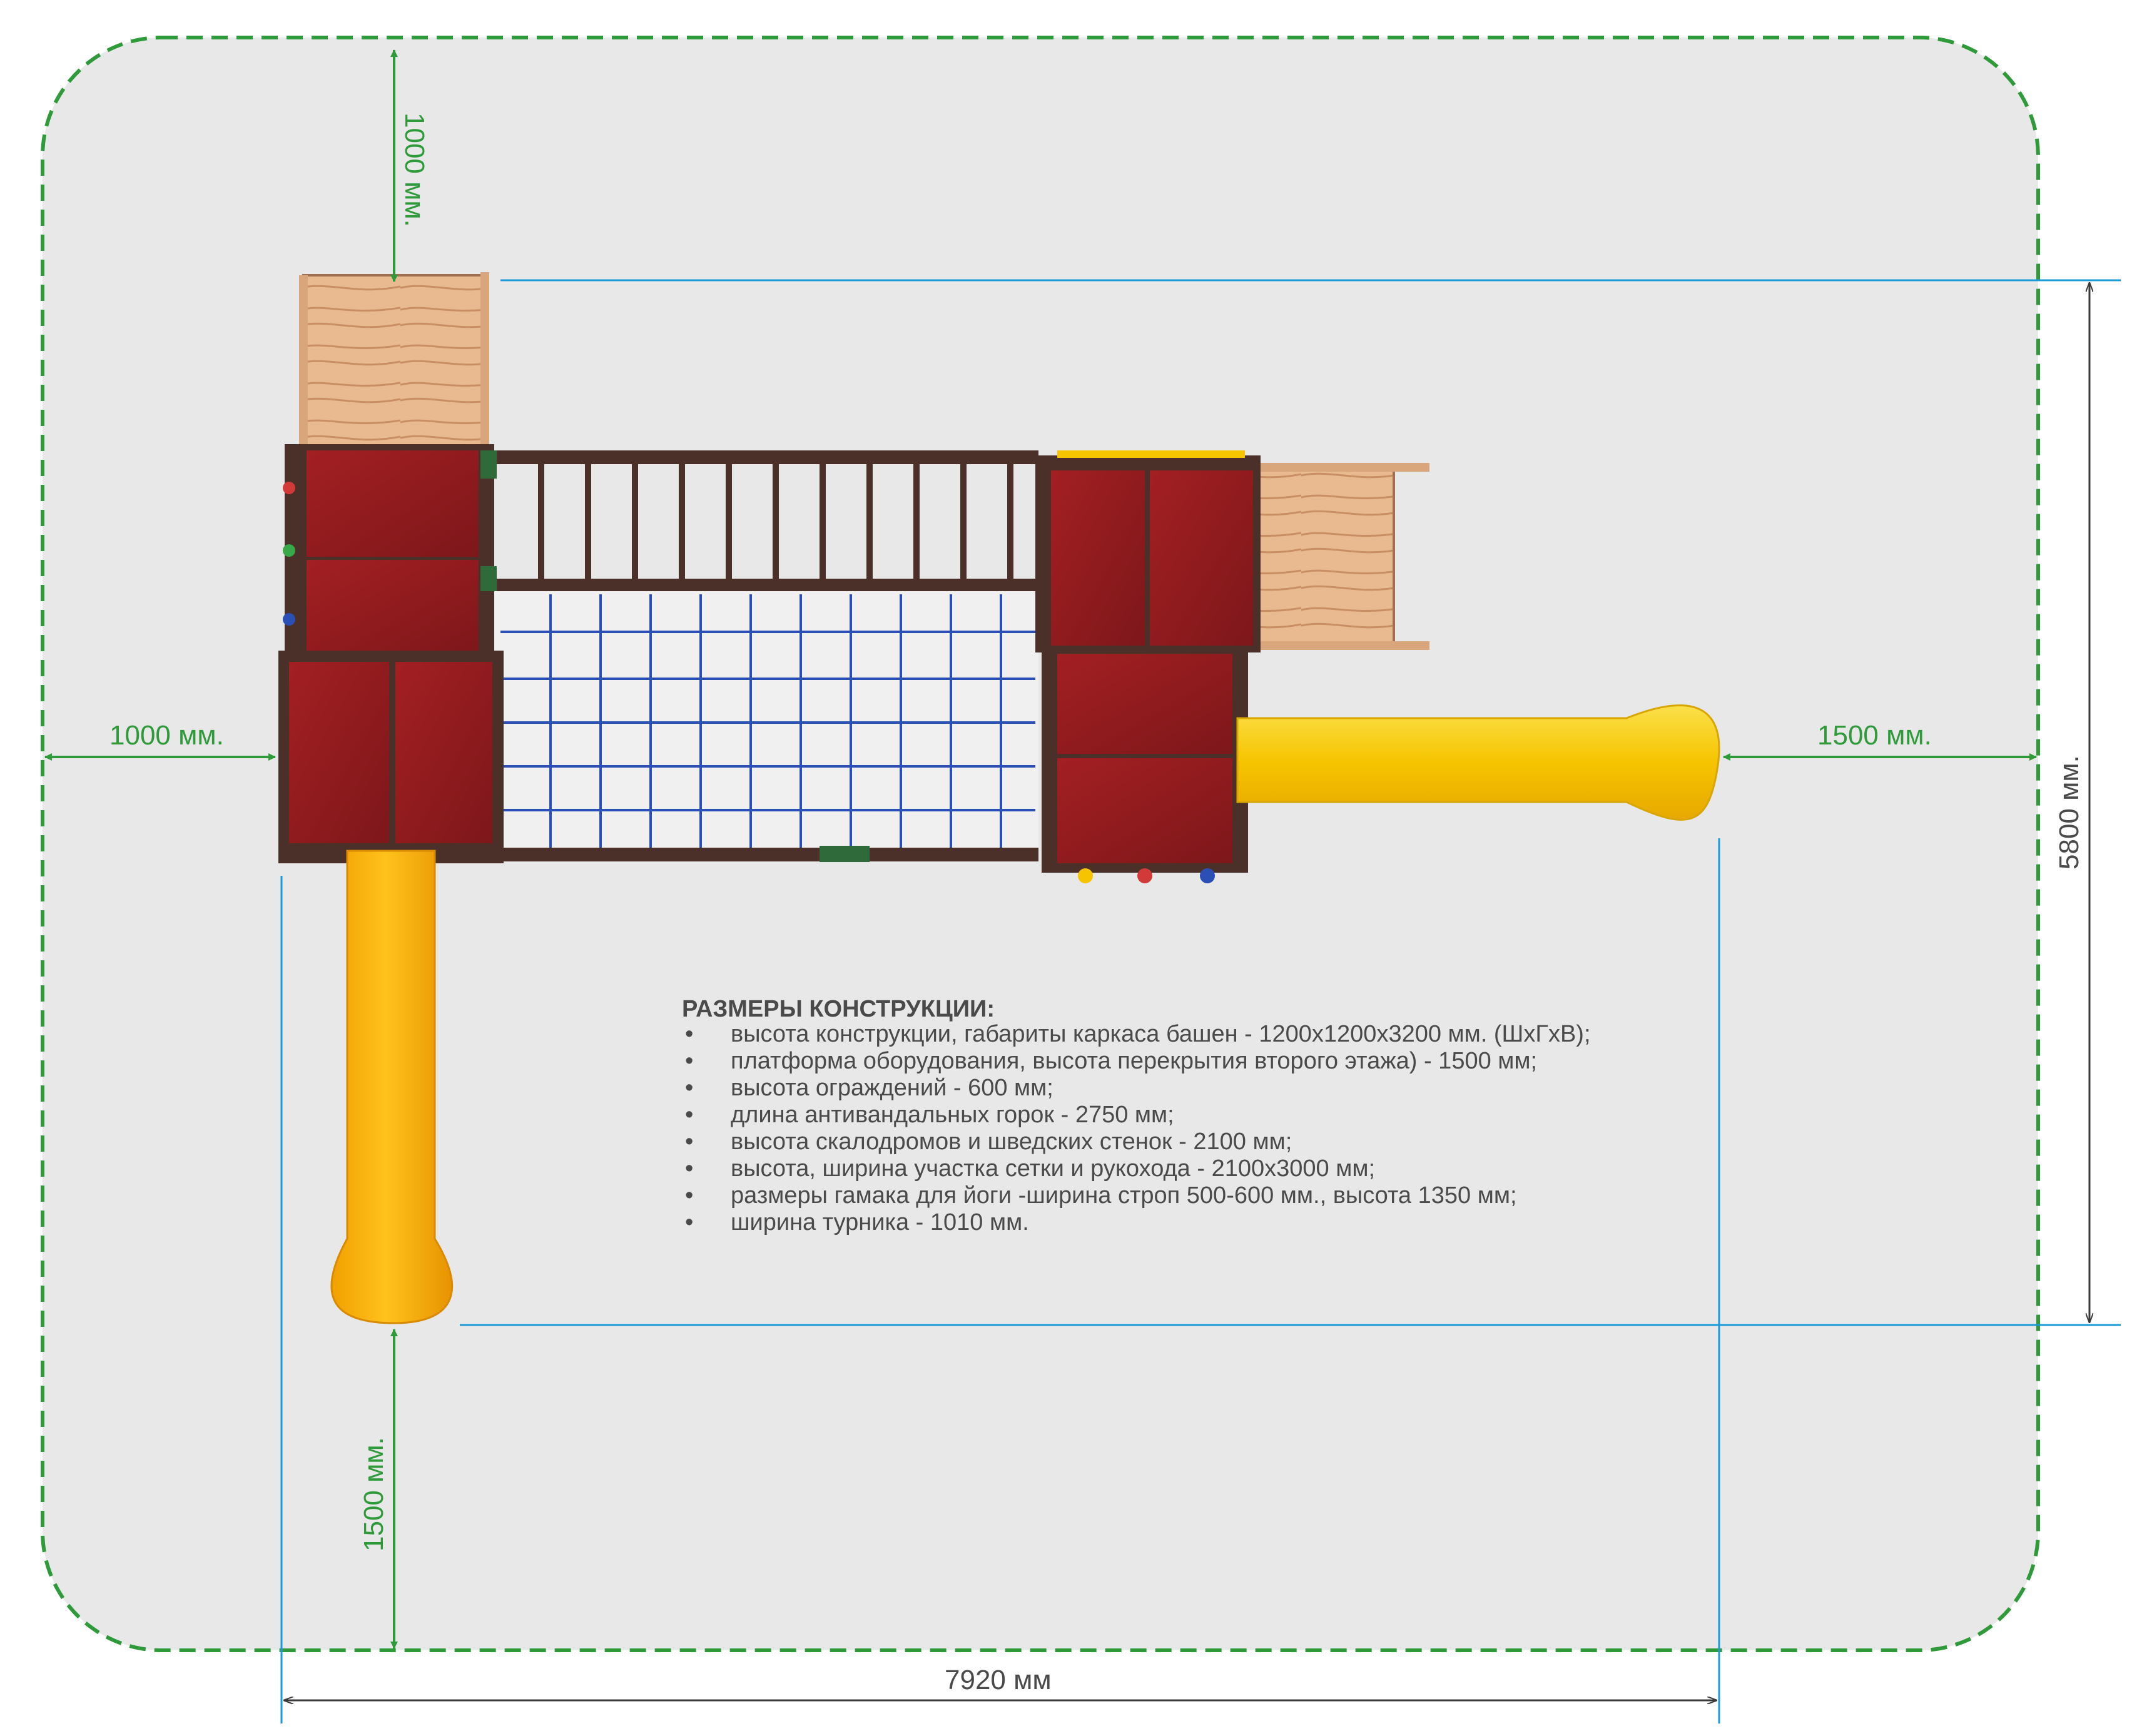  I want to click on tower-right-upper, so click(1148, 551).